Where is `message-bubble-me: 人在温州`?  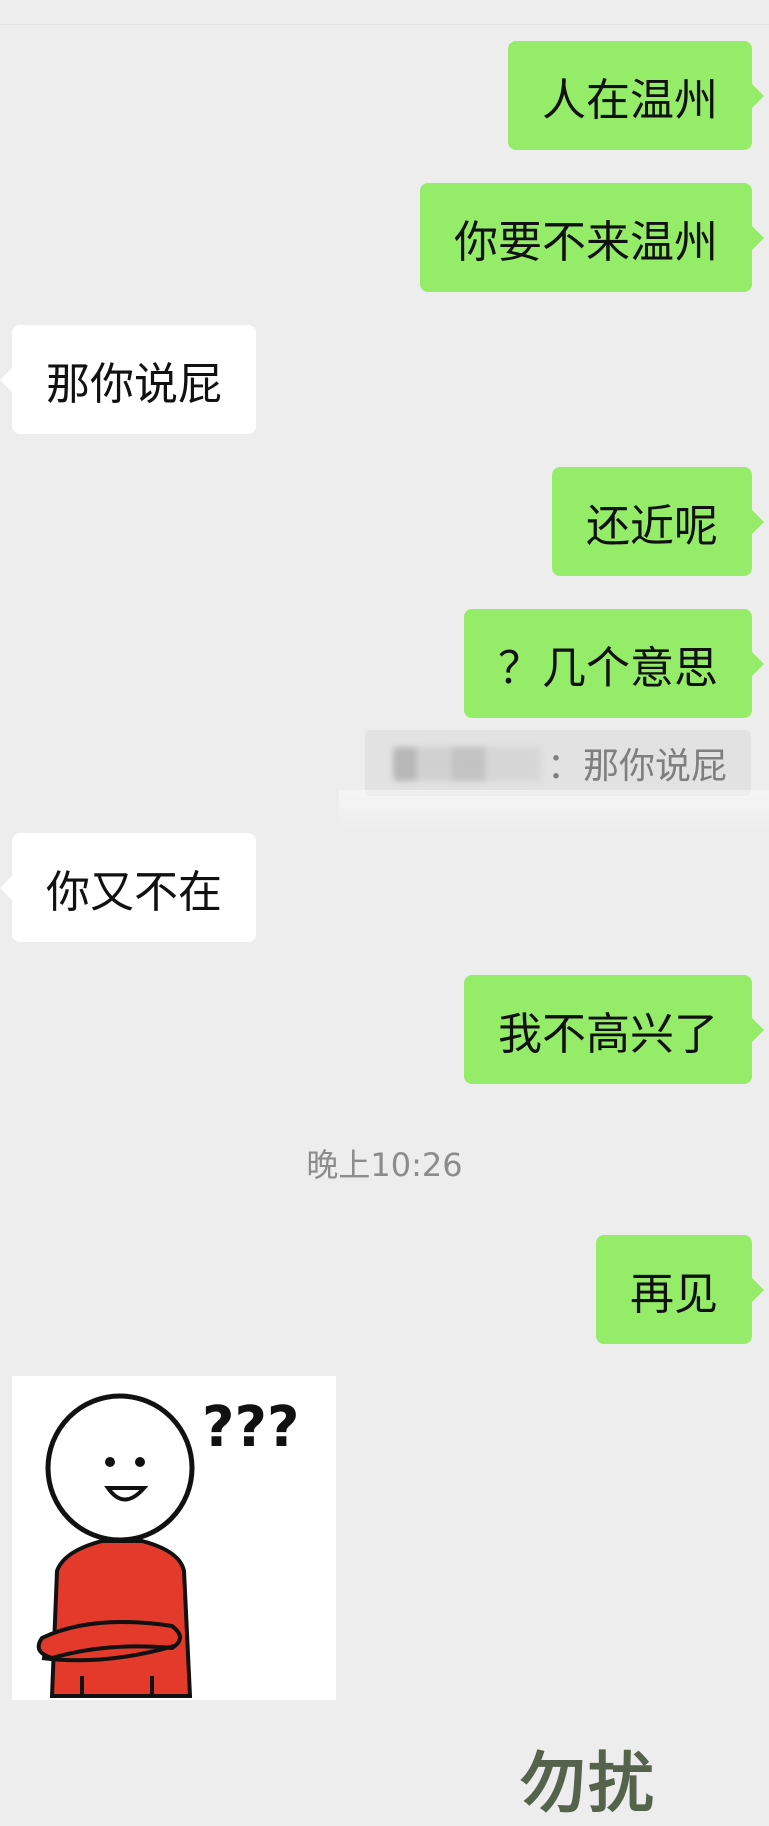
message-bubble-me: 人在温州 is located at coordinates (636, 95).